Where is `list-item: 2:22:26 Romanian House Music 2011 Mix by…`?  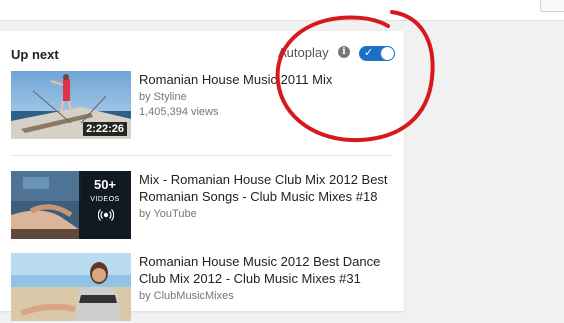
list-item: 2:22:26 Romanian House Music 2011 Mix by… is located at coordinates (201, 106).